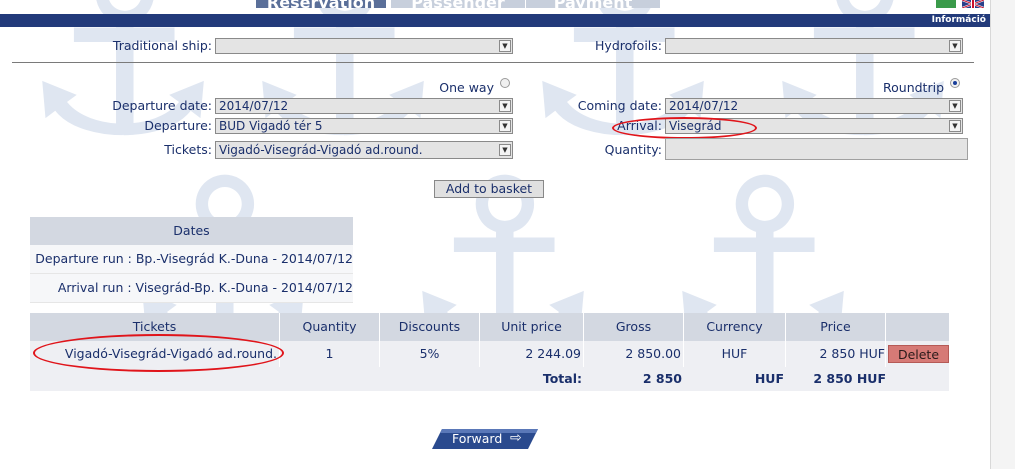  What do you see at coordinates (735, 354) in the screenshot?
I see `ticket-currency: HUF` at bounding box center [735, 354].